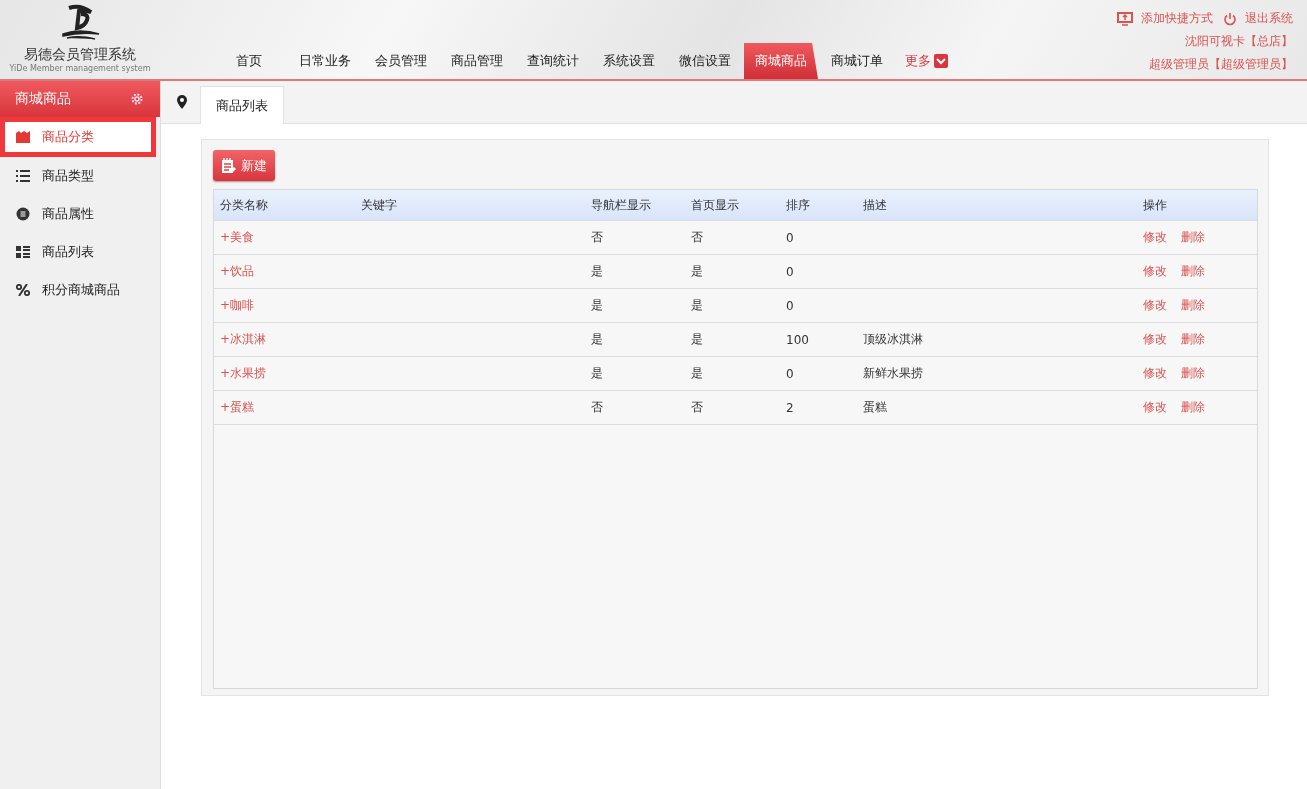  Describe the element at coordinates (798, 205) in the screenshot. I see `column-header: 排序` at that location.